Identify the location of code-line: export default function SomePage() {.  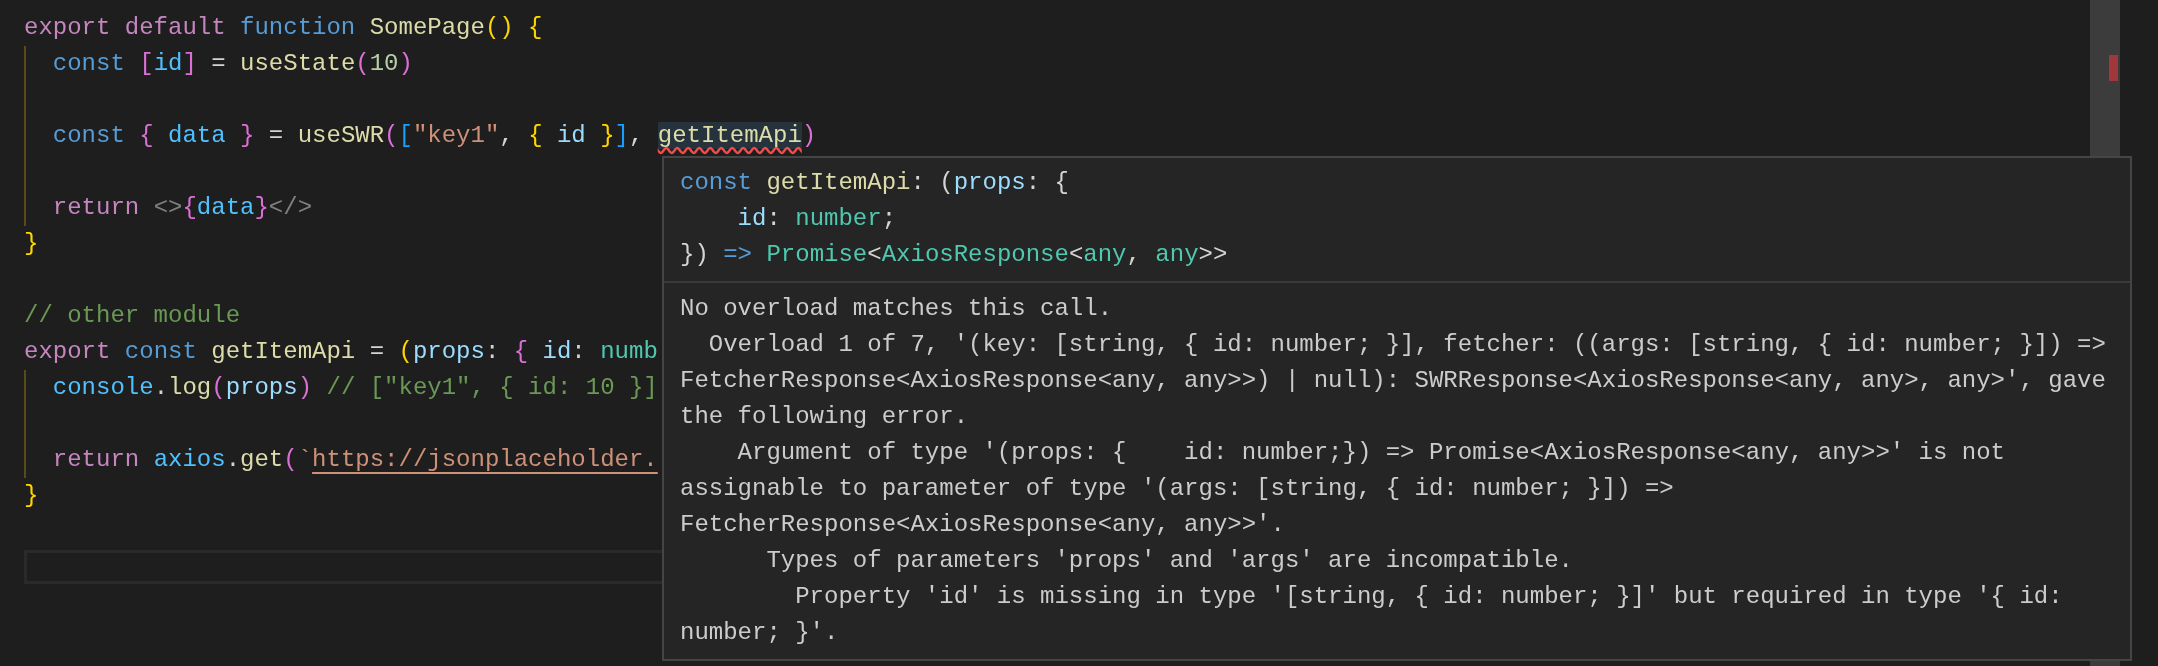
(283, 28).